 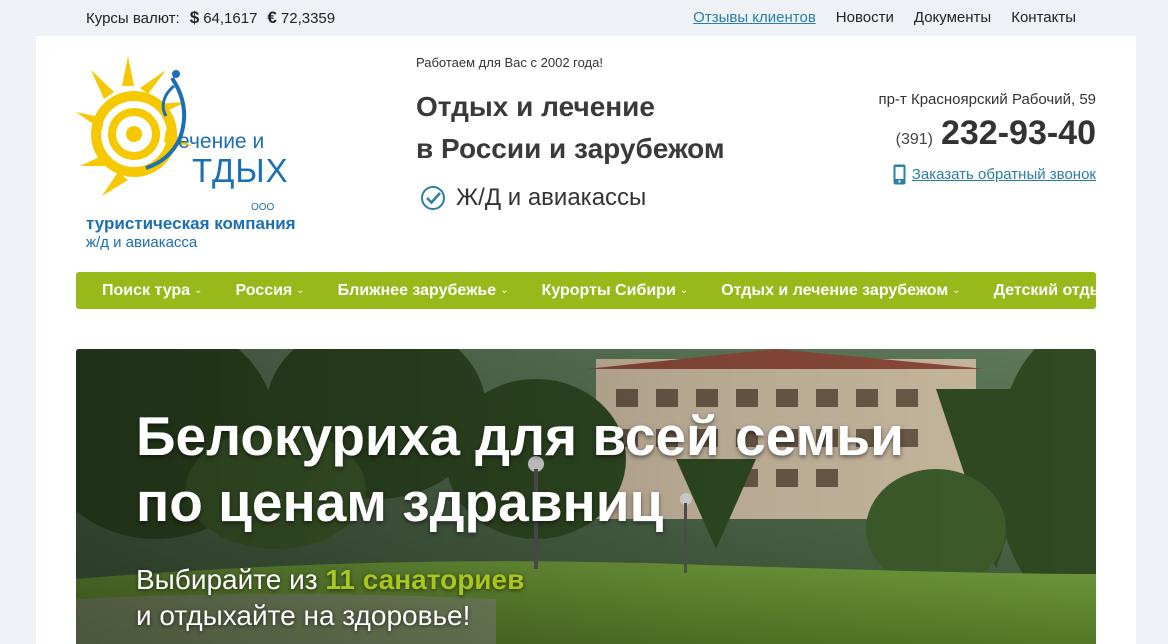 I want to click on logo-text-line1: ечение и, so click(x=221, y=141).